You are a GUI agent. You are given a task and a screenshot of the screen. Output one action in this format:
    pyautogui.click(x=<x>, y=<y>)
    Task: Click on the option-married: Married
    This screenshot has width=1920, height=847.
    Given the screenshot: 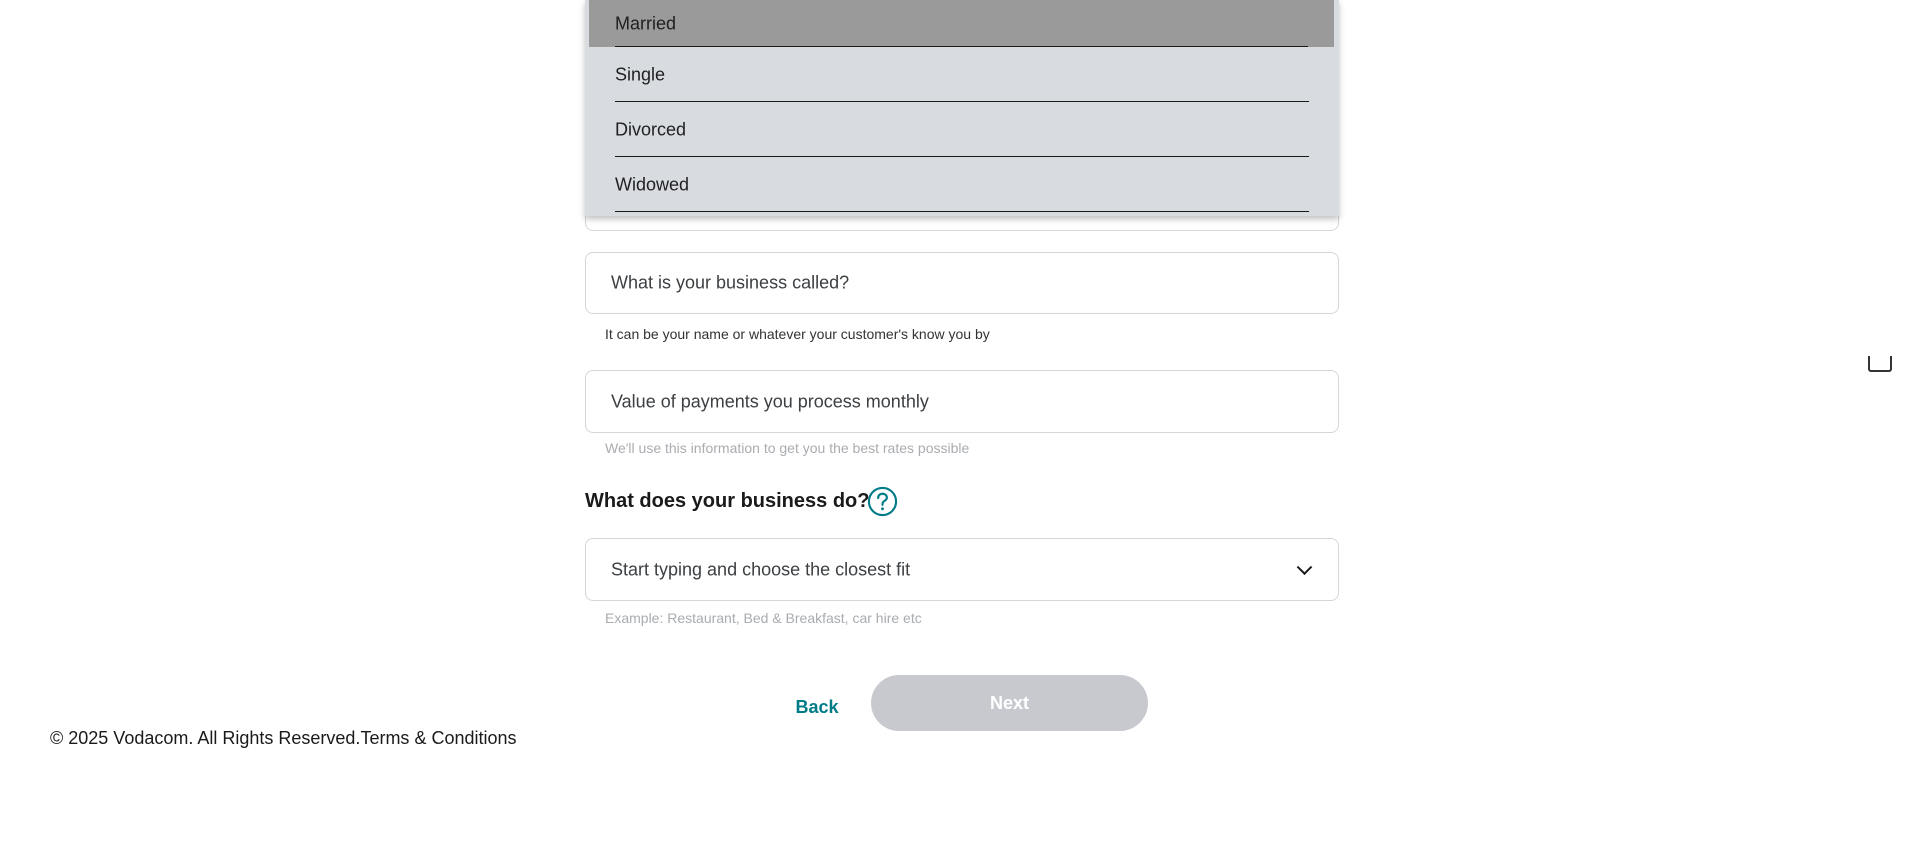 What is the action you would take?
    pyautogui.click(x=961, y=23)
    